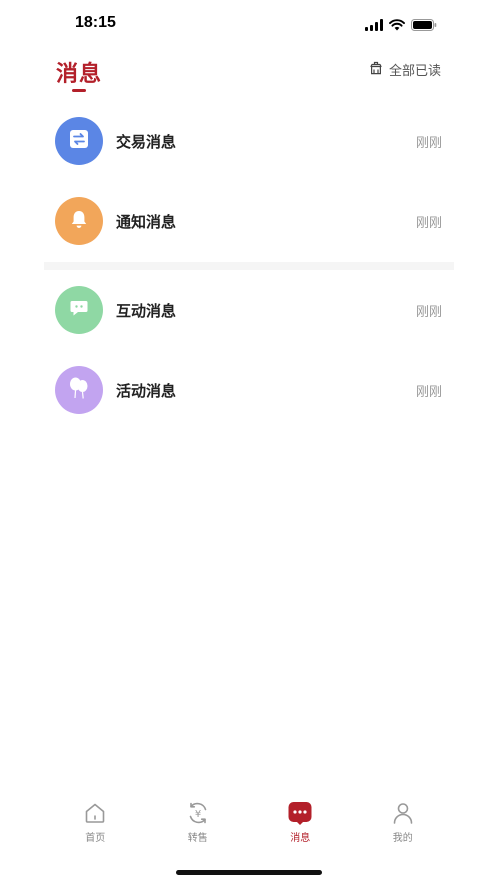  I want to click on home-icon, so click(95, 813).